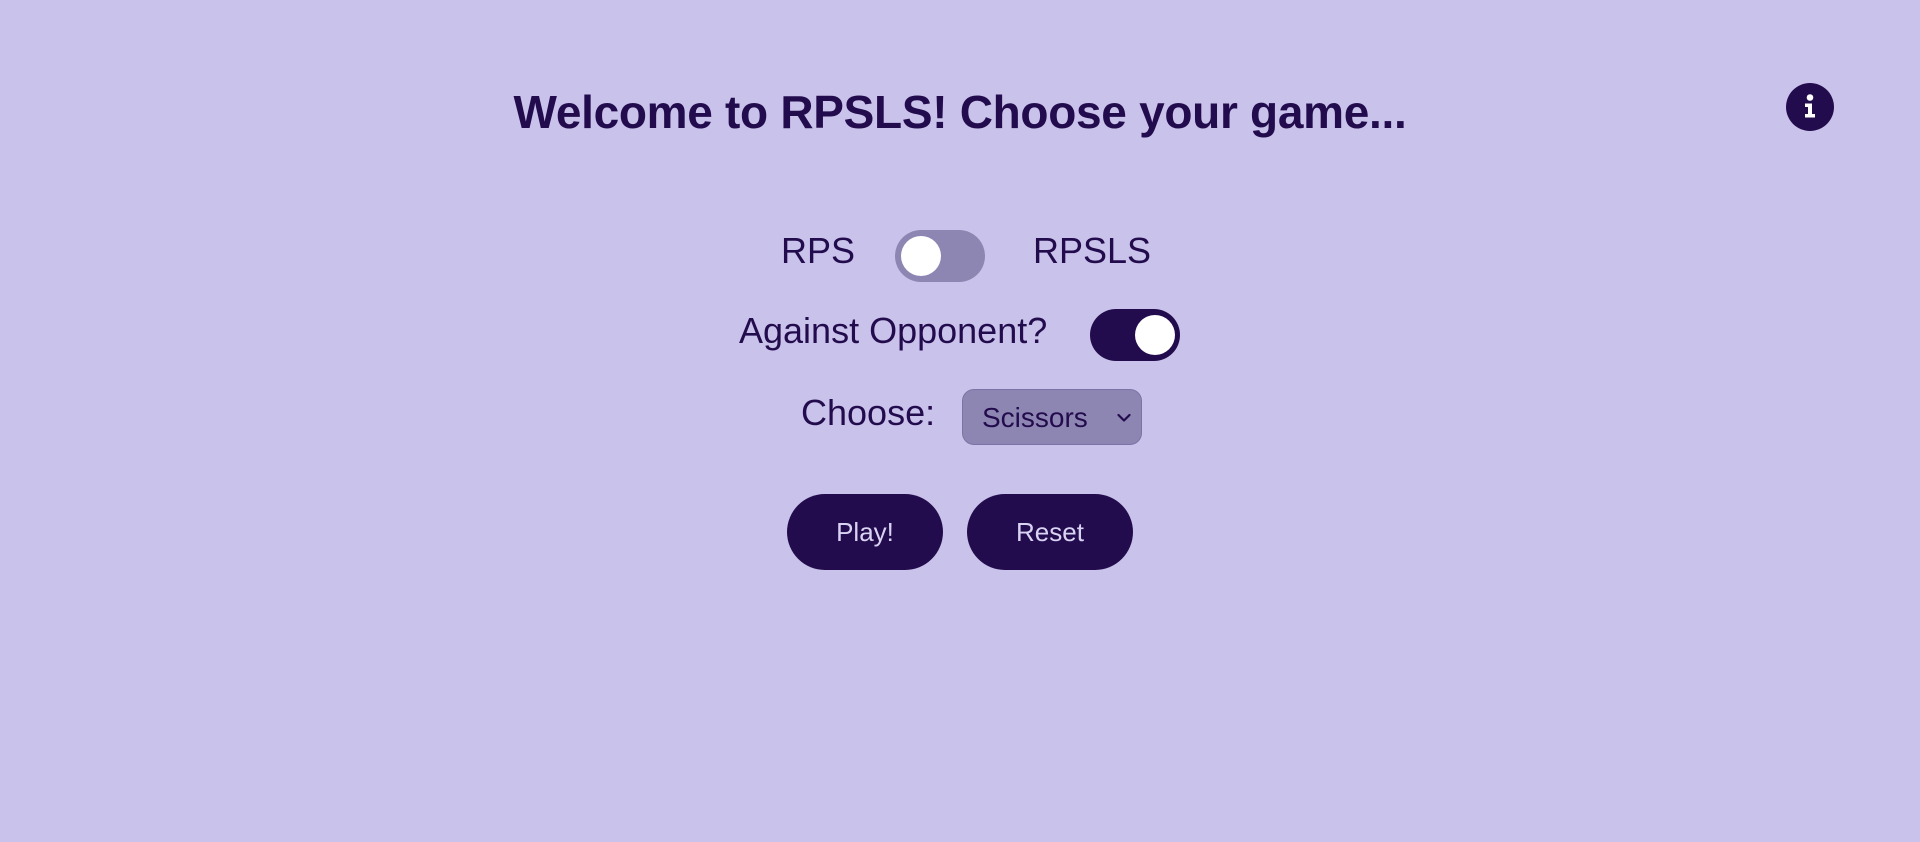 This screenshot has width=1920, height=842. I want to click on choice-select: Scissors, so click(1052, 417).